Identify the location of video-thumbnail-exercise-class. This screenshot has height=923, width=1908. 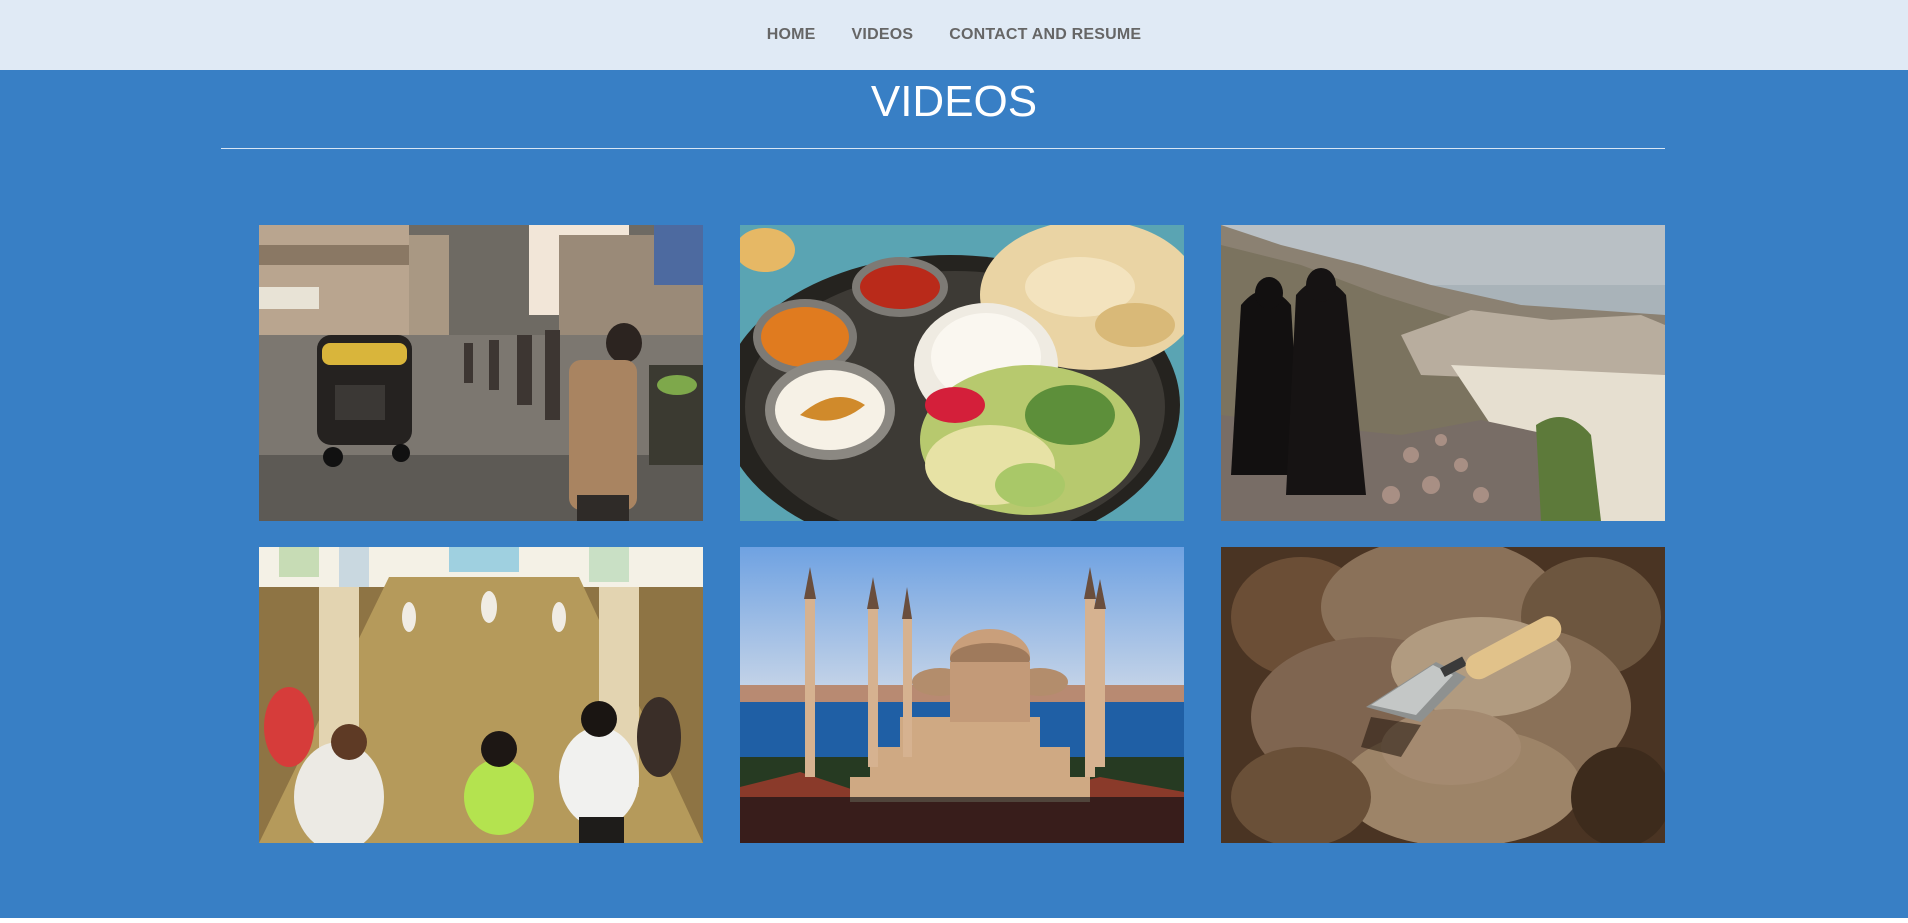
(481, 695).